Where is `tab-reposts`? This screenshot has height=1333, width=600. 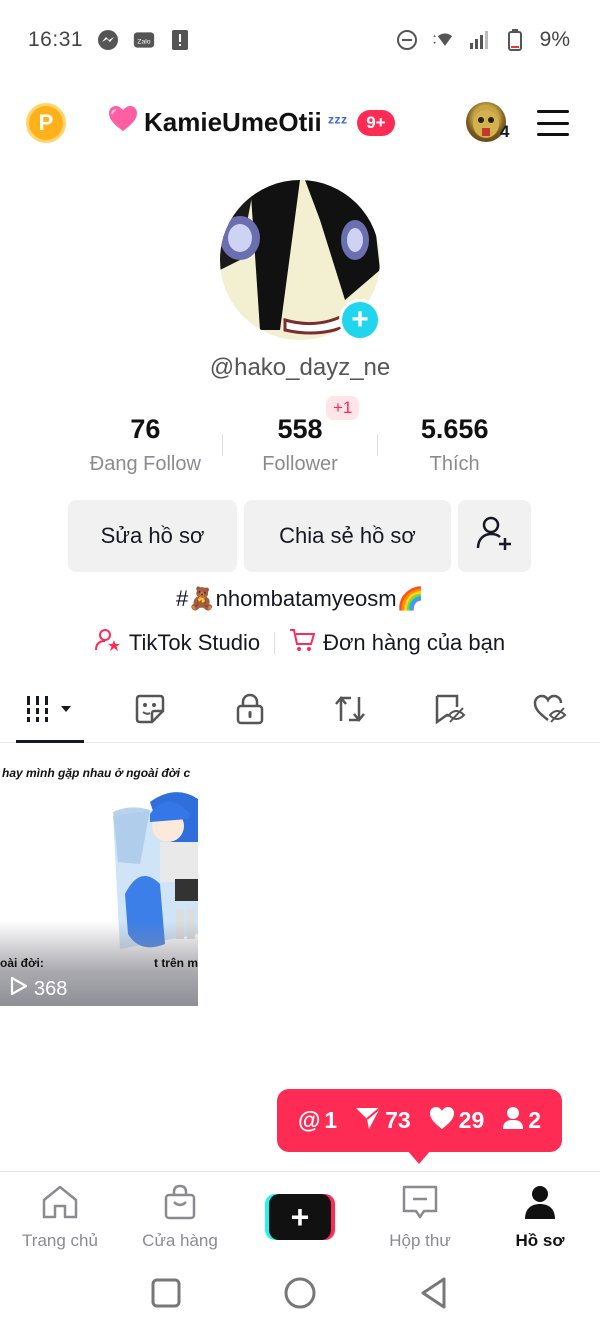
tab-reposts is located at coordinates (350, 711).